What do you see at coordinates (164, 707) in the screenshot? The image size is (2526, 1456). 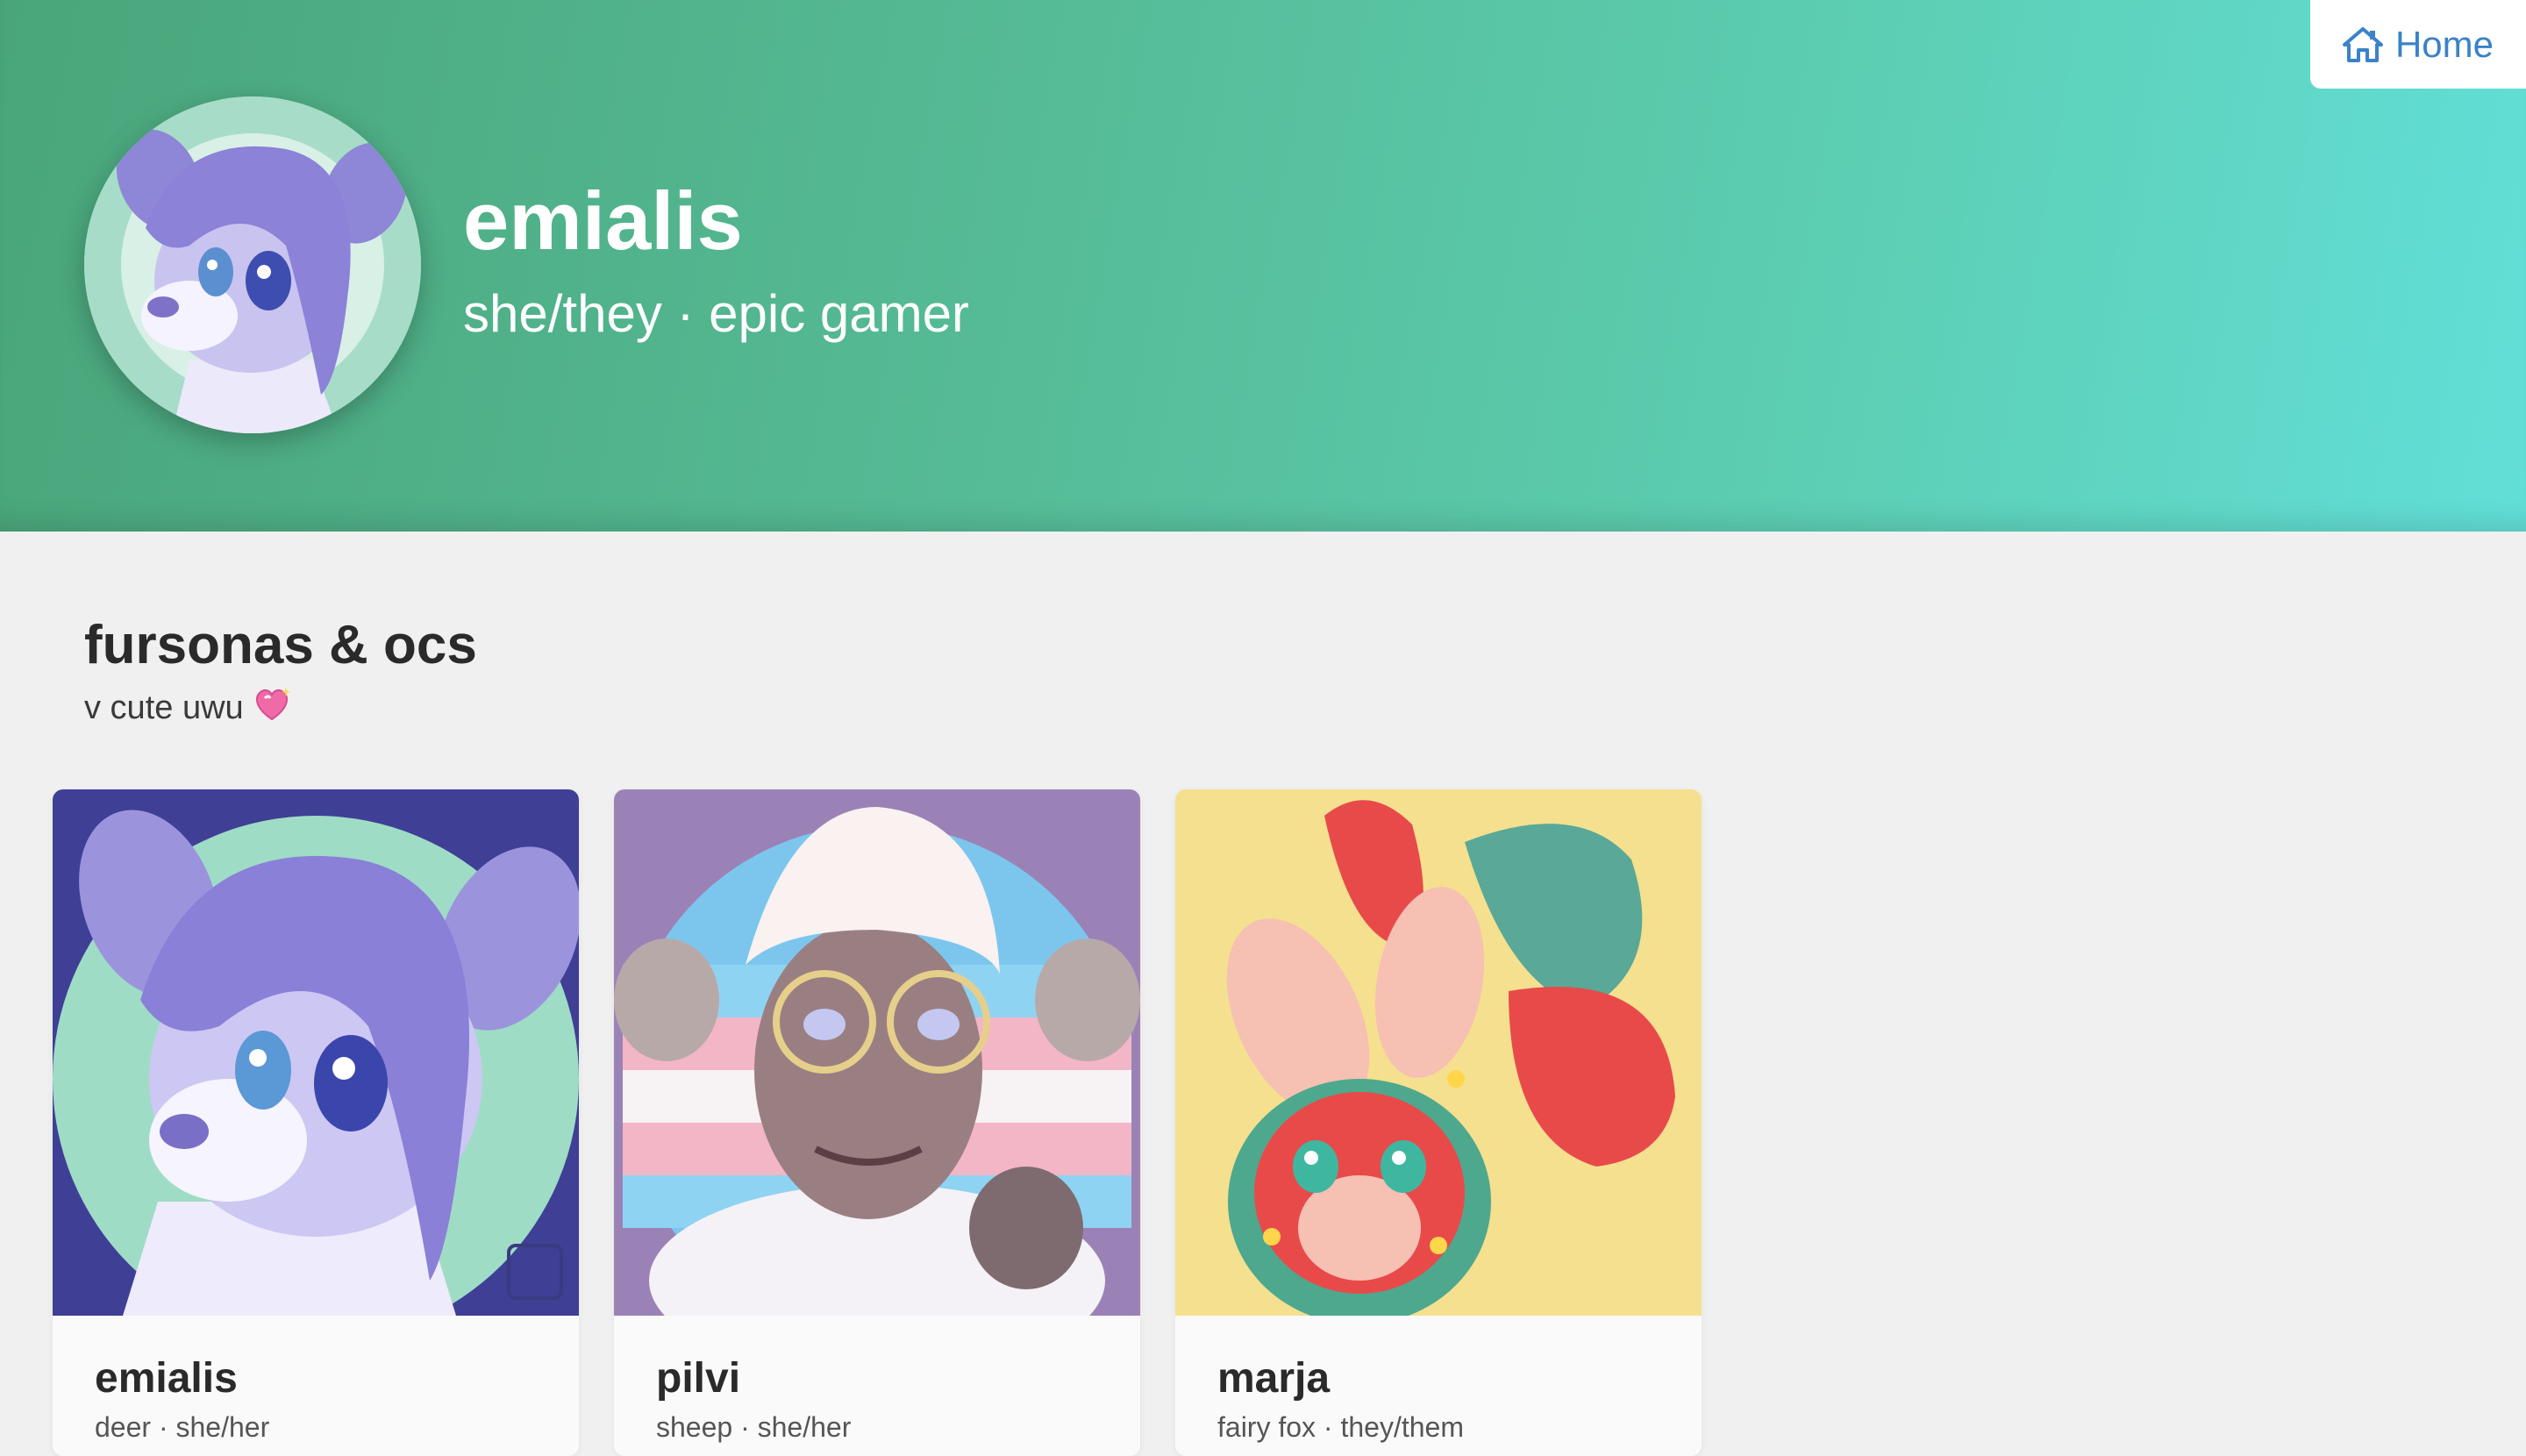 I see `section-subtitle-text: v cute uwu` at bounding box center [164, 707].